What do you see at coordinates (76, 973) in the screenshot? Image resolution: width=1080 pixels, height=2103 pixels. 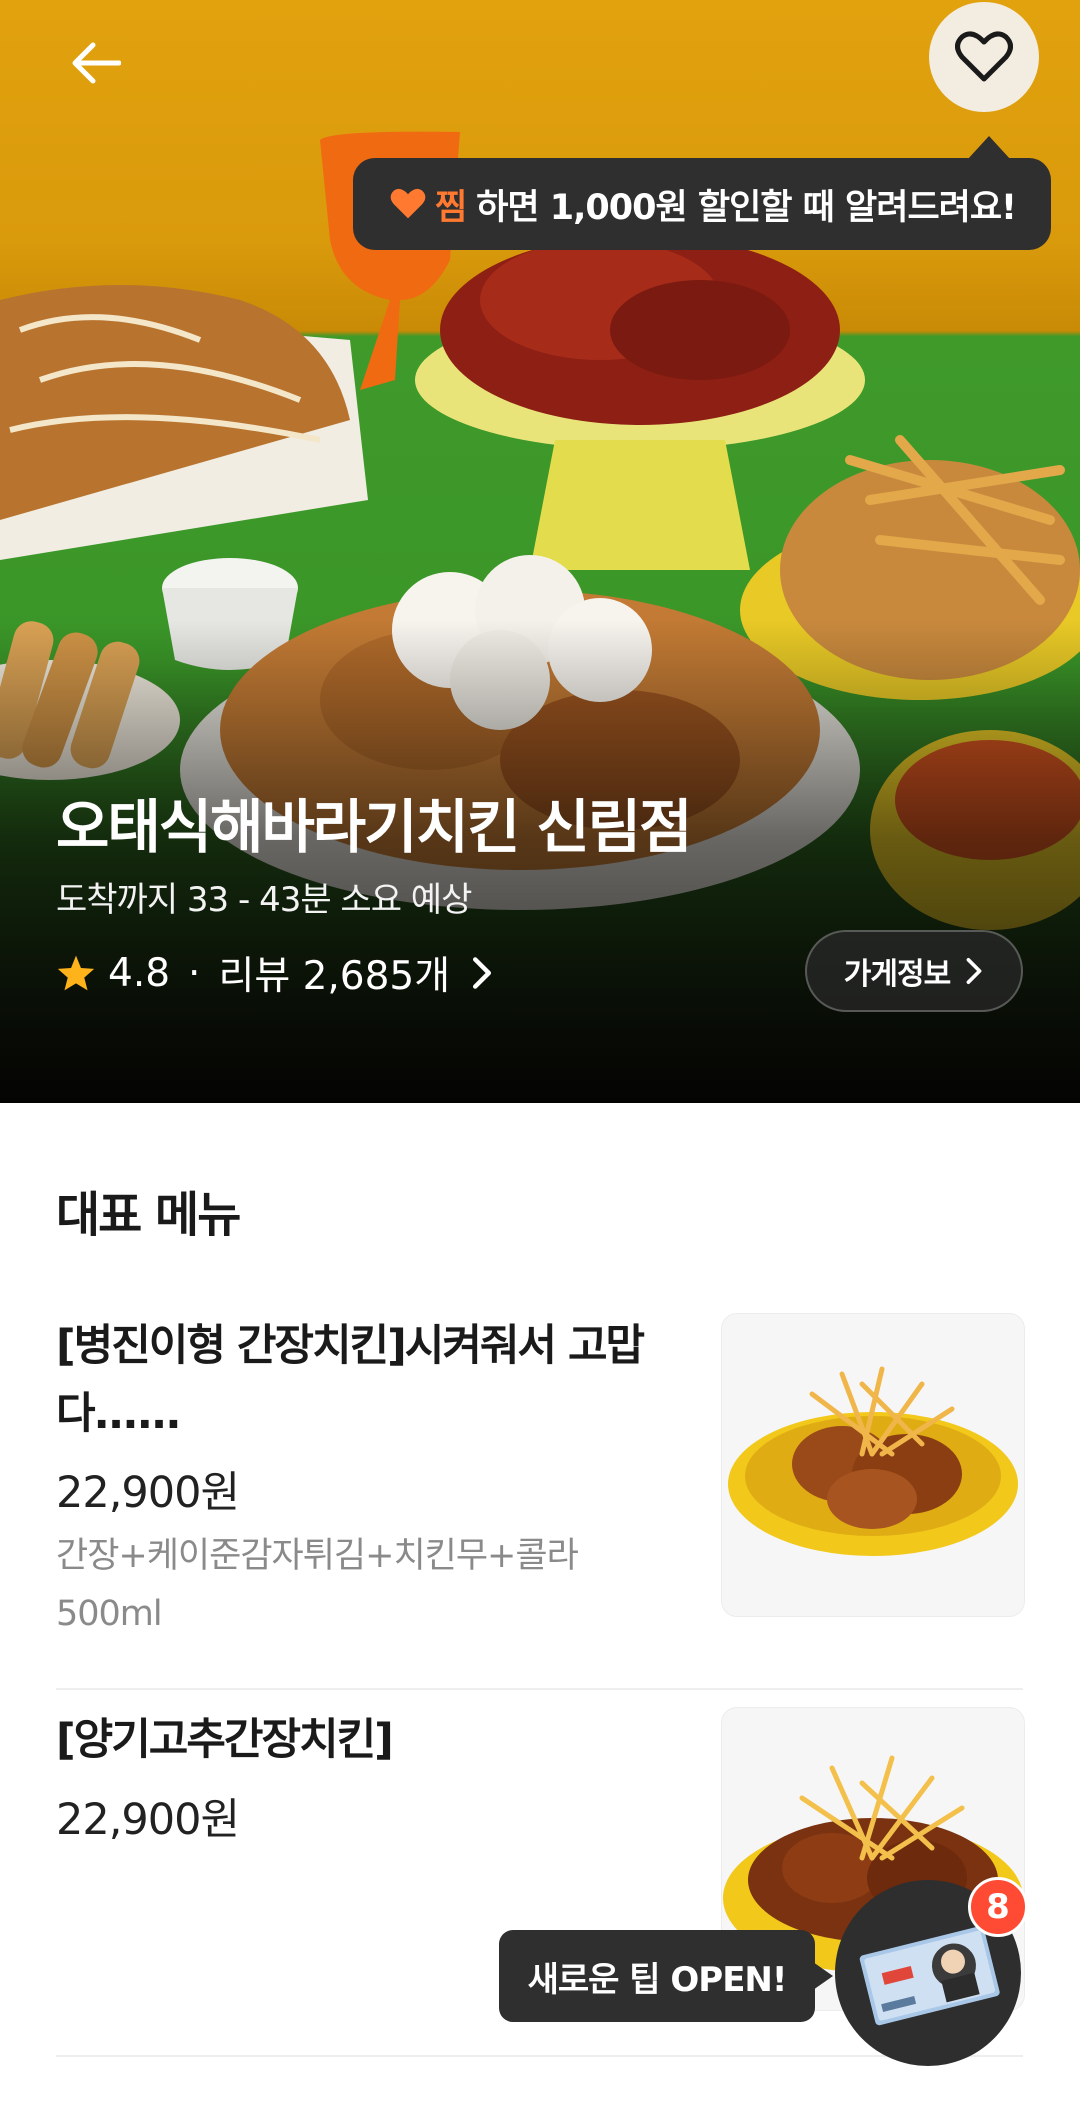 I see `star-icon` at bounding box center [76, 973].